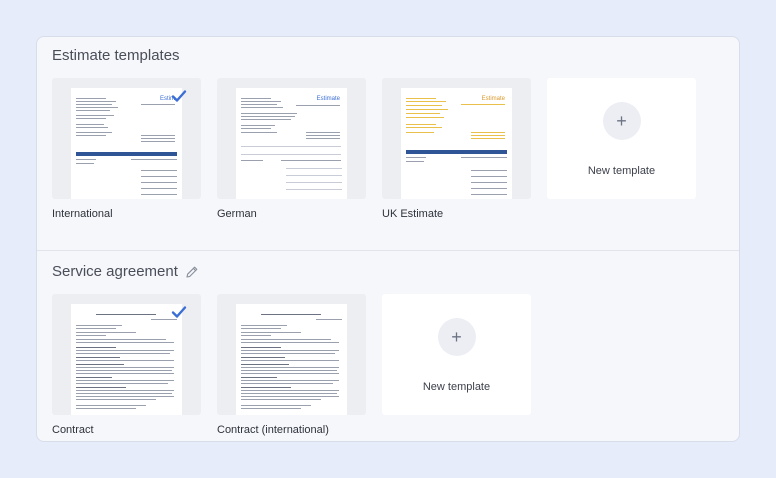 Image resolution: width=776 pixels, height=478 pixels. I want to click on section-divider, so click(388, 250).